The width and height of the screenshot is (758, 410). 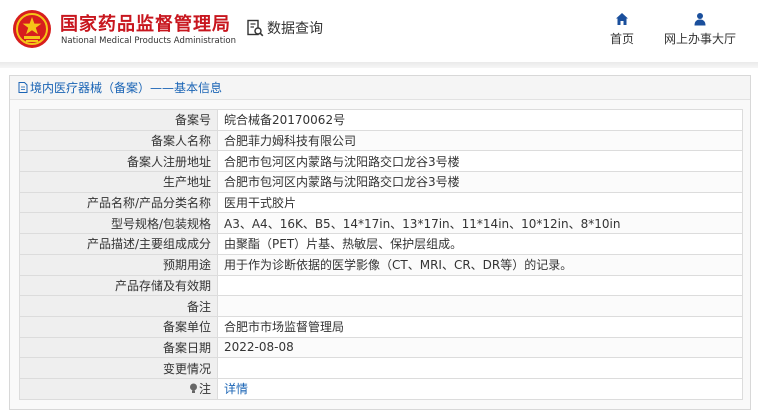 I want to click on table-row: 备案人名称 合肥菲力姆科技有限公司, so click(x=381, y=140).